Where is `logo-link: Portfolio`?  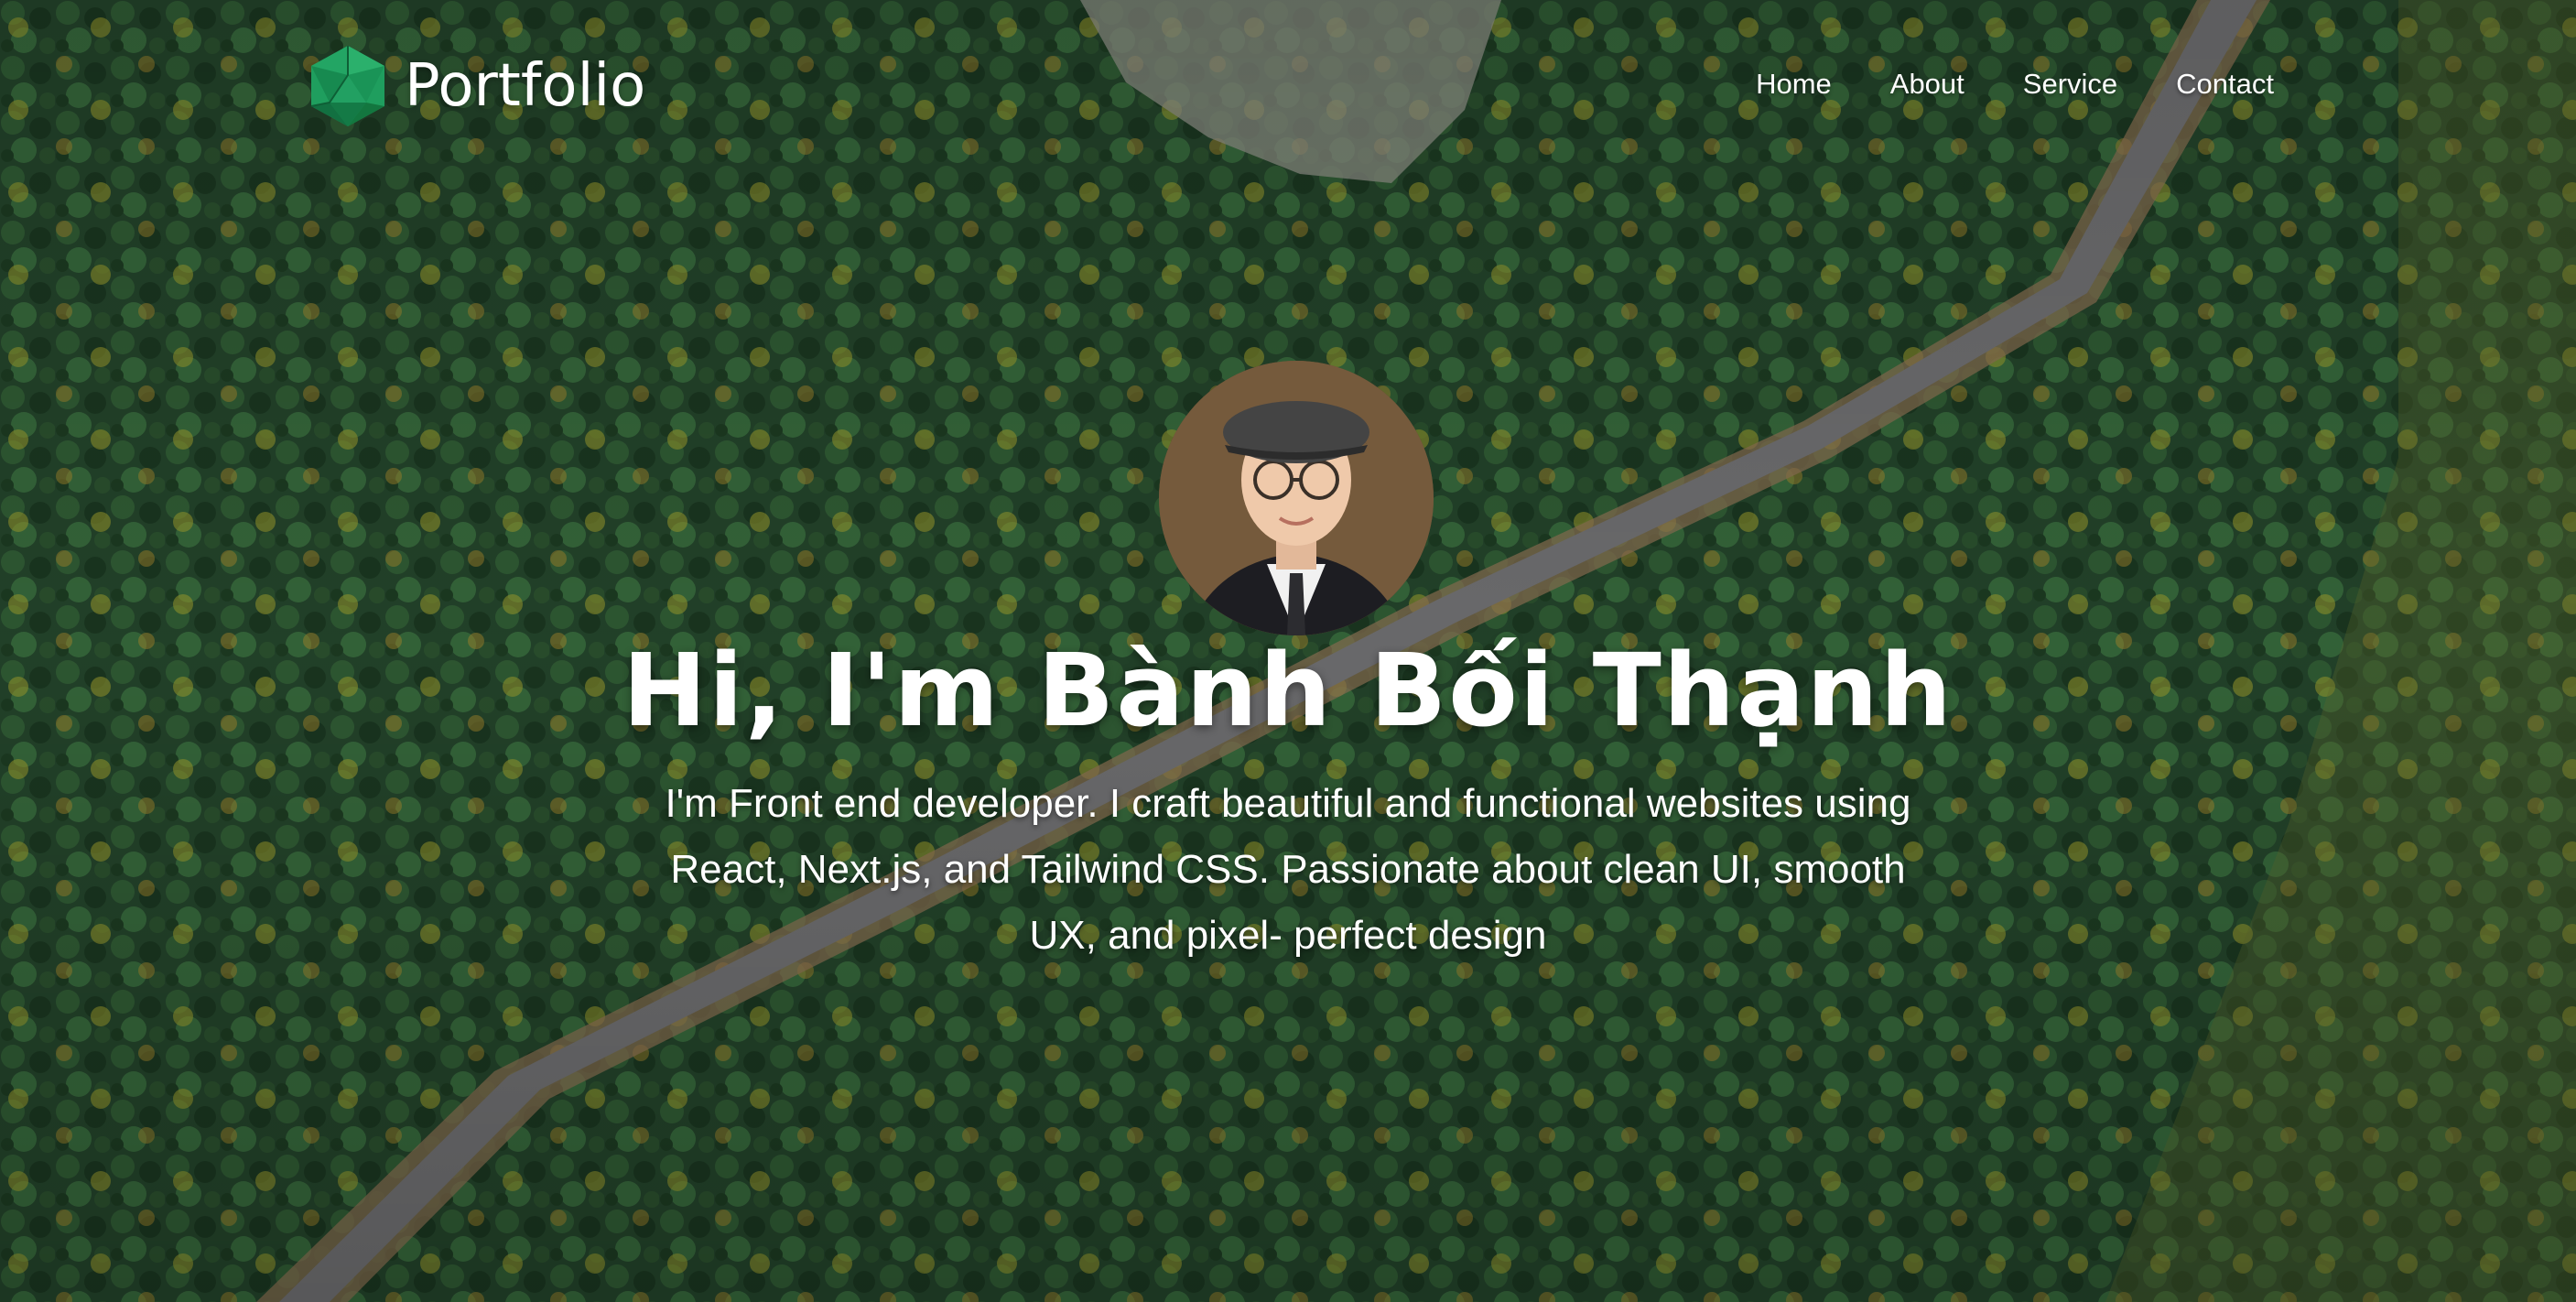 logo-link: Portfolio is located at coordinates (476, 86).